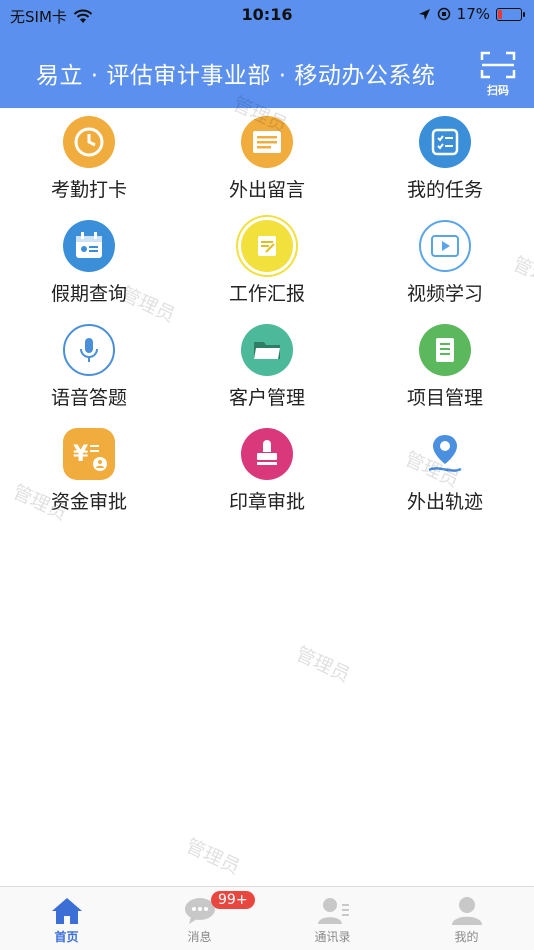  What do you see at coordinates (466, 937) in the screenshot?
I see `tab-label: 我的` at bounding box center [466, 937].